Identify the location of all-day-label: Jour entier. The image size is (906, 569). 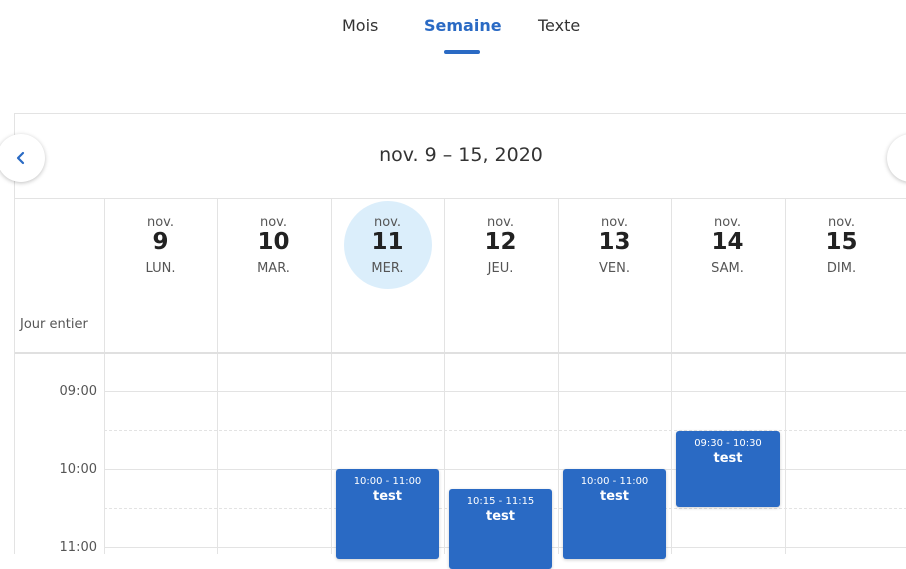
(54, 324).